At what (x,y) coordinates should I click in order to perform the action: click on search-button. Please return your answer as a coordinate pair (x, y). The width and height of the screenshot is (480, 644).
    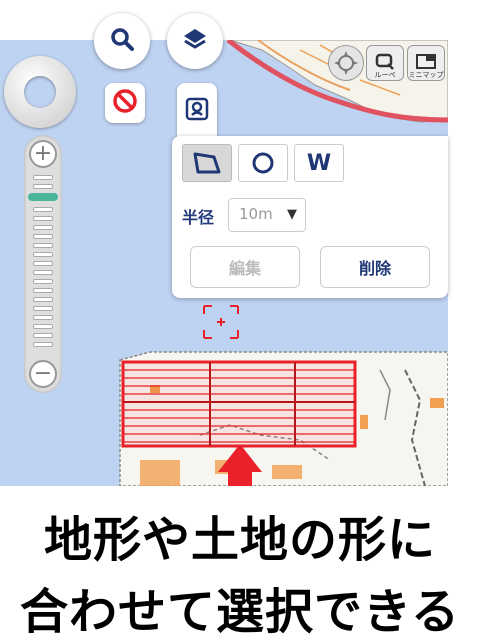
    Looking at the image, I should click on (122, 41).